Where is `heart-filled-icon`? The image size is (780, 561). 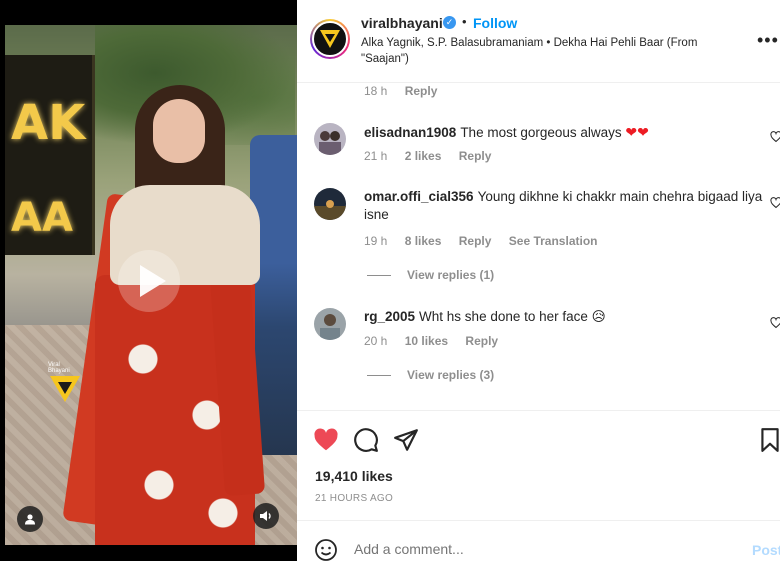
heart-filled-icon is located at coordinates (326, 440).